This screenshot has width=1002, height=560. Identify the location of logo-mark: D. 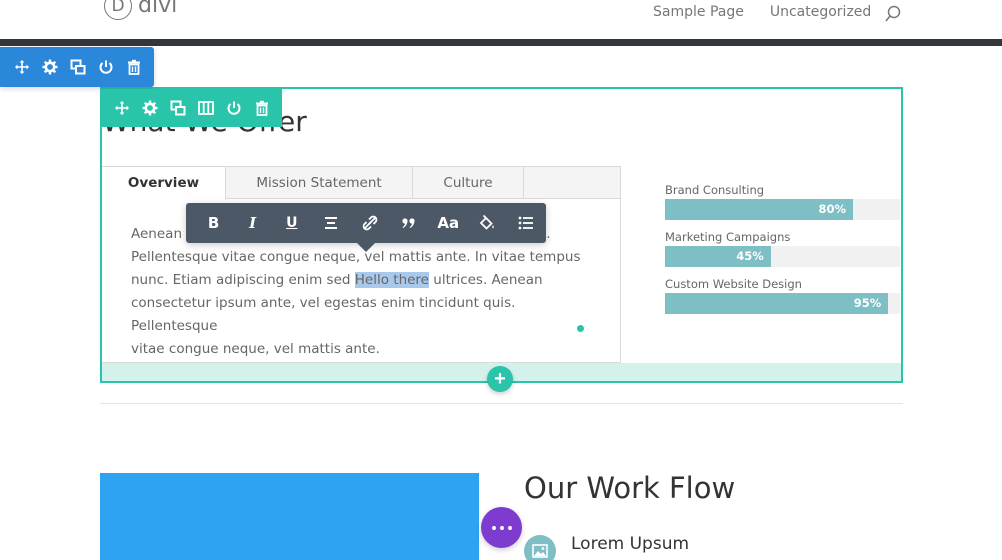
(118, 10).